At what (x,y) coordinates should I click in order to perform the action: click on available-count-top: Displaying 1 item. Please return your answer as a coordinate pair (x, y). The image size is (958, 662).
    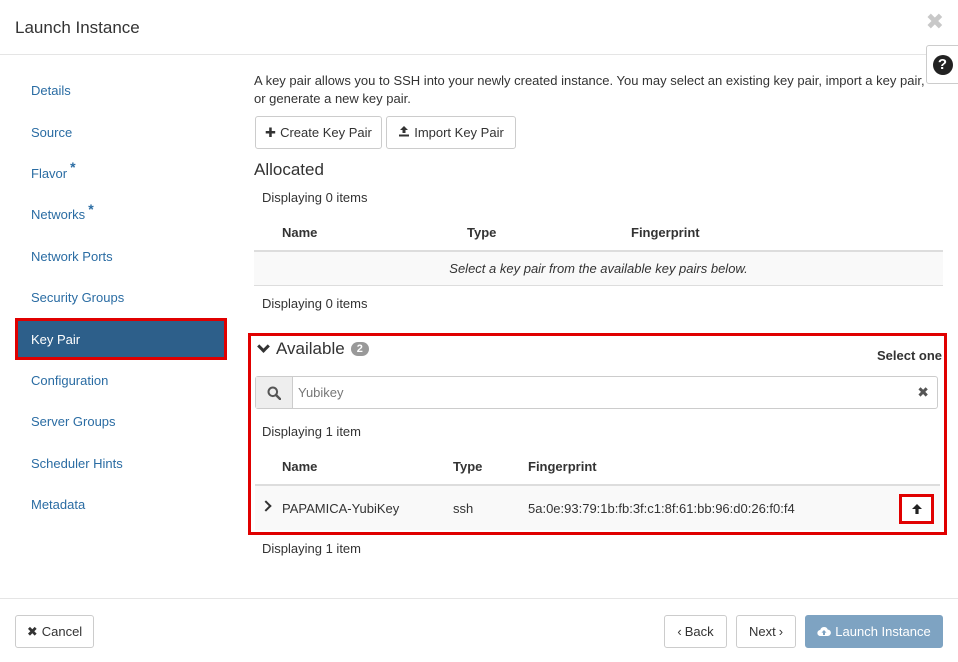
    Looking at the image, I should click on (311, 431).